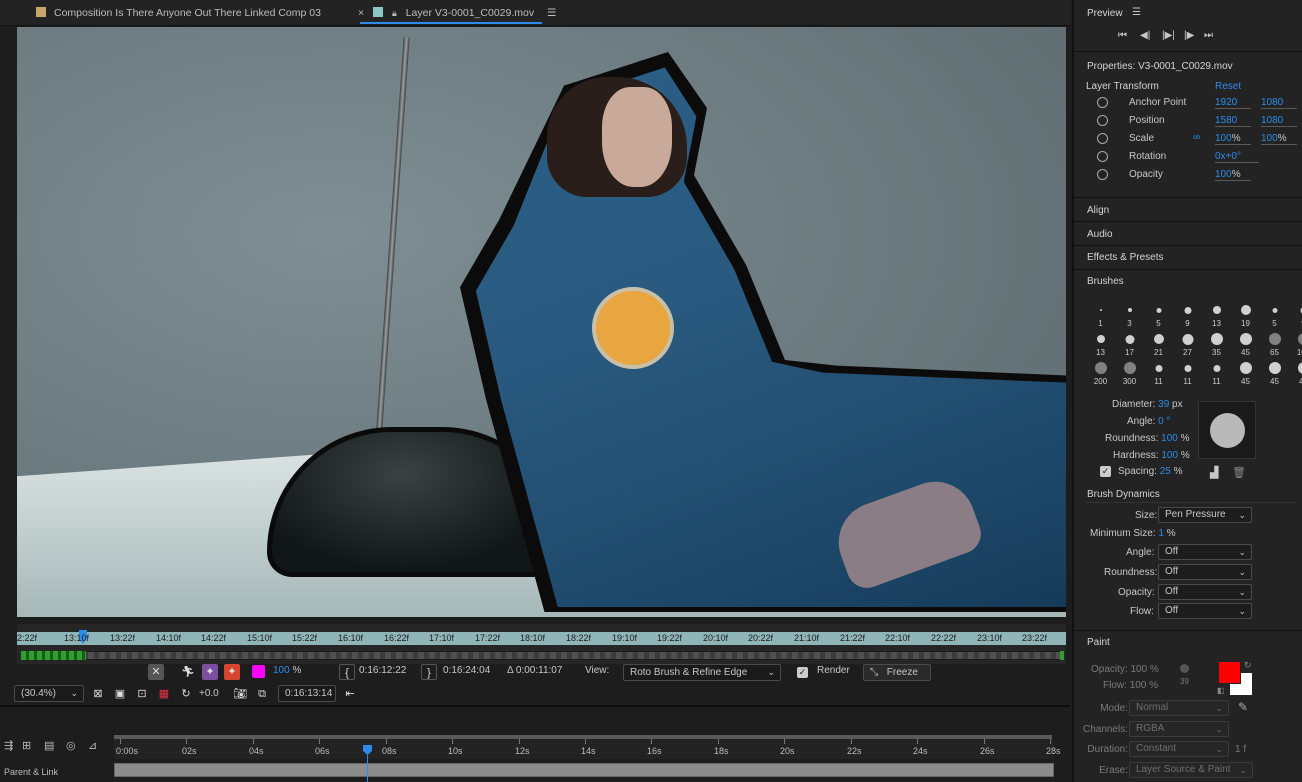 The height and width of the screenshot is (782, 1302). What do you see at coordinates (1221, 690) in the screenshot?
I see `default-colors-icon: ◧` at bounding box center [1221, 690].